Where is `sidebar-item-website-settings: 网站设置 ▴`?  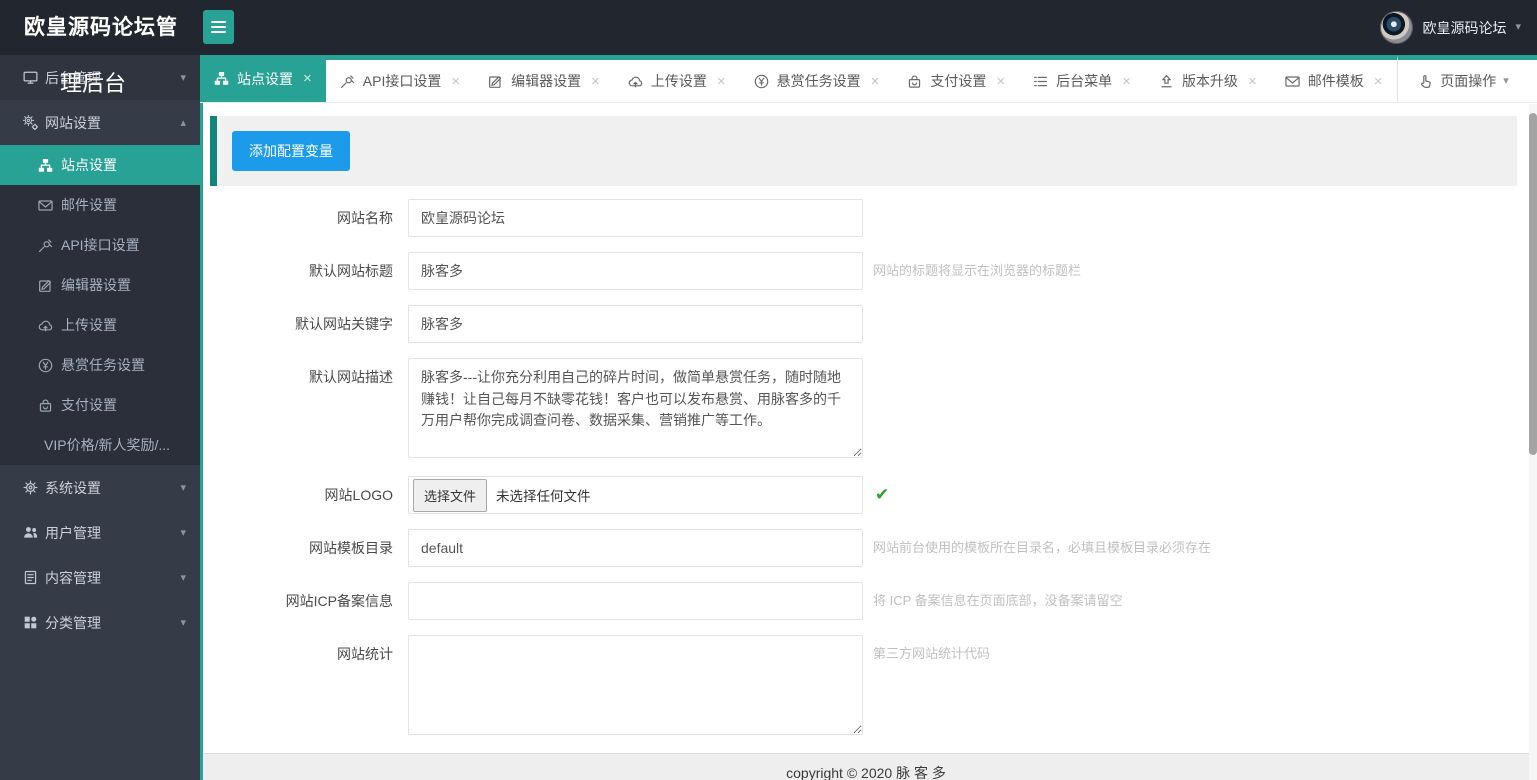 sidebar-item-website-settings: 网站设置 ▴ is located at coordinates (100, 122).